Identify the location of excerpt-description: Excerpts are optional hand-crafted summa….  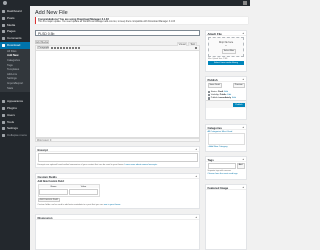
(97, 164).